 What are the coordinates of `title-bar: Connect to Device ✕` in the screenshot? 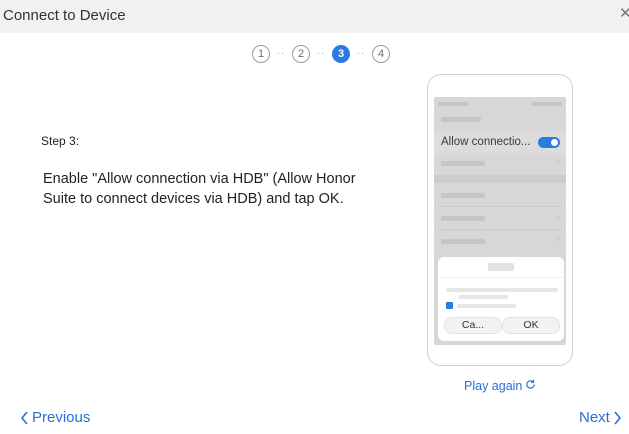 It's located at (314, 16).